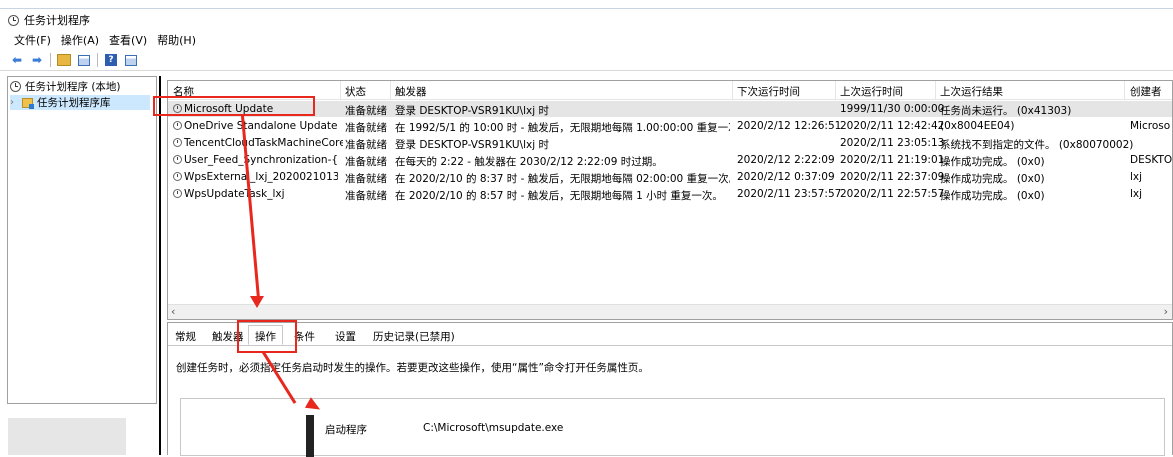 This screenshot has width=1173, height=457. What do you see at coordinates (185, 336) in the screenshot?
I see `tab-general: 常规` at bounding box center [185, 336].